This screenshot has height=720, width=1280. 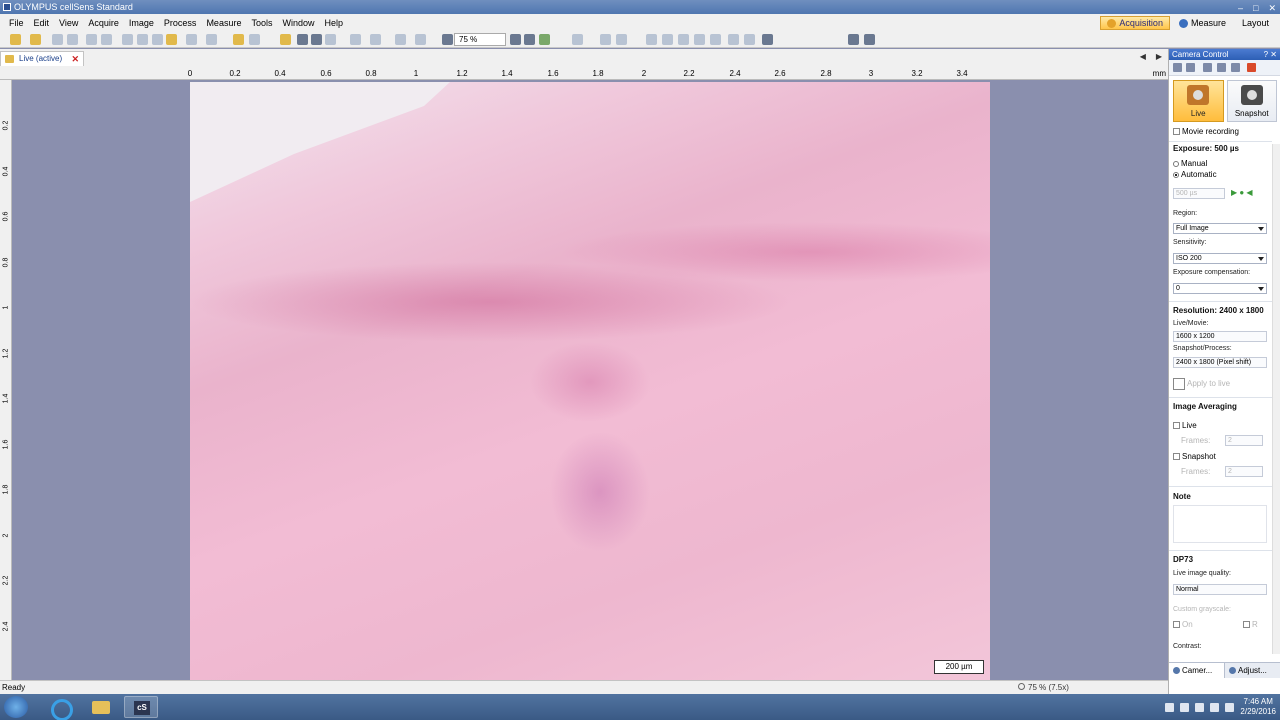 I want to click on gallery-icon, so click(x=171, y=39).